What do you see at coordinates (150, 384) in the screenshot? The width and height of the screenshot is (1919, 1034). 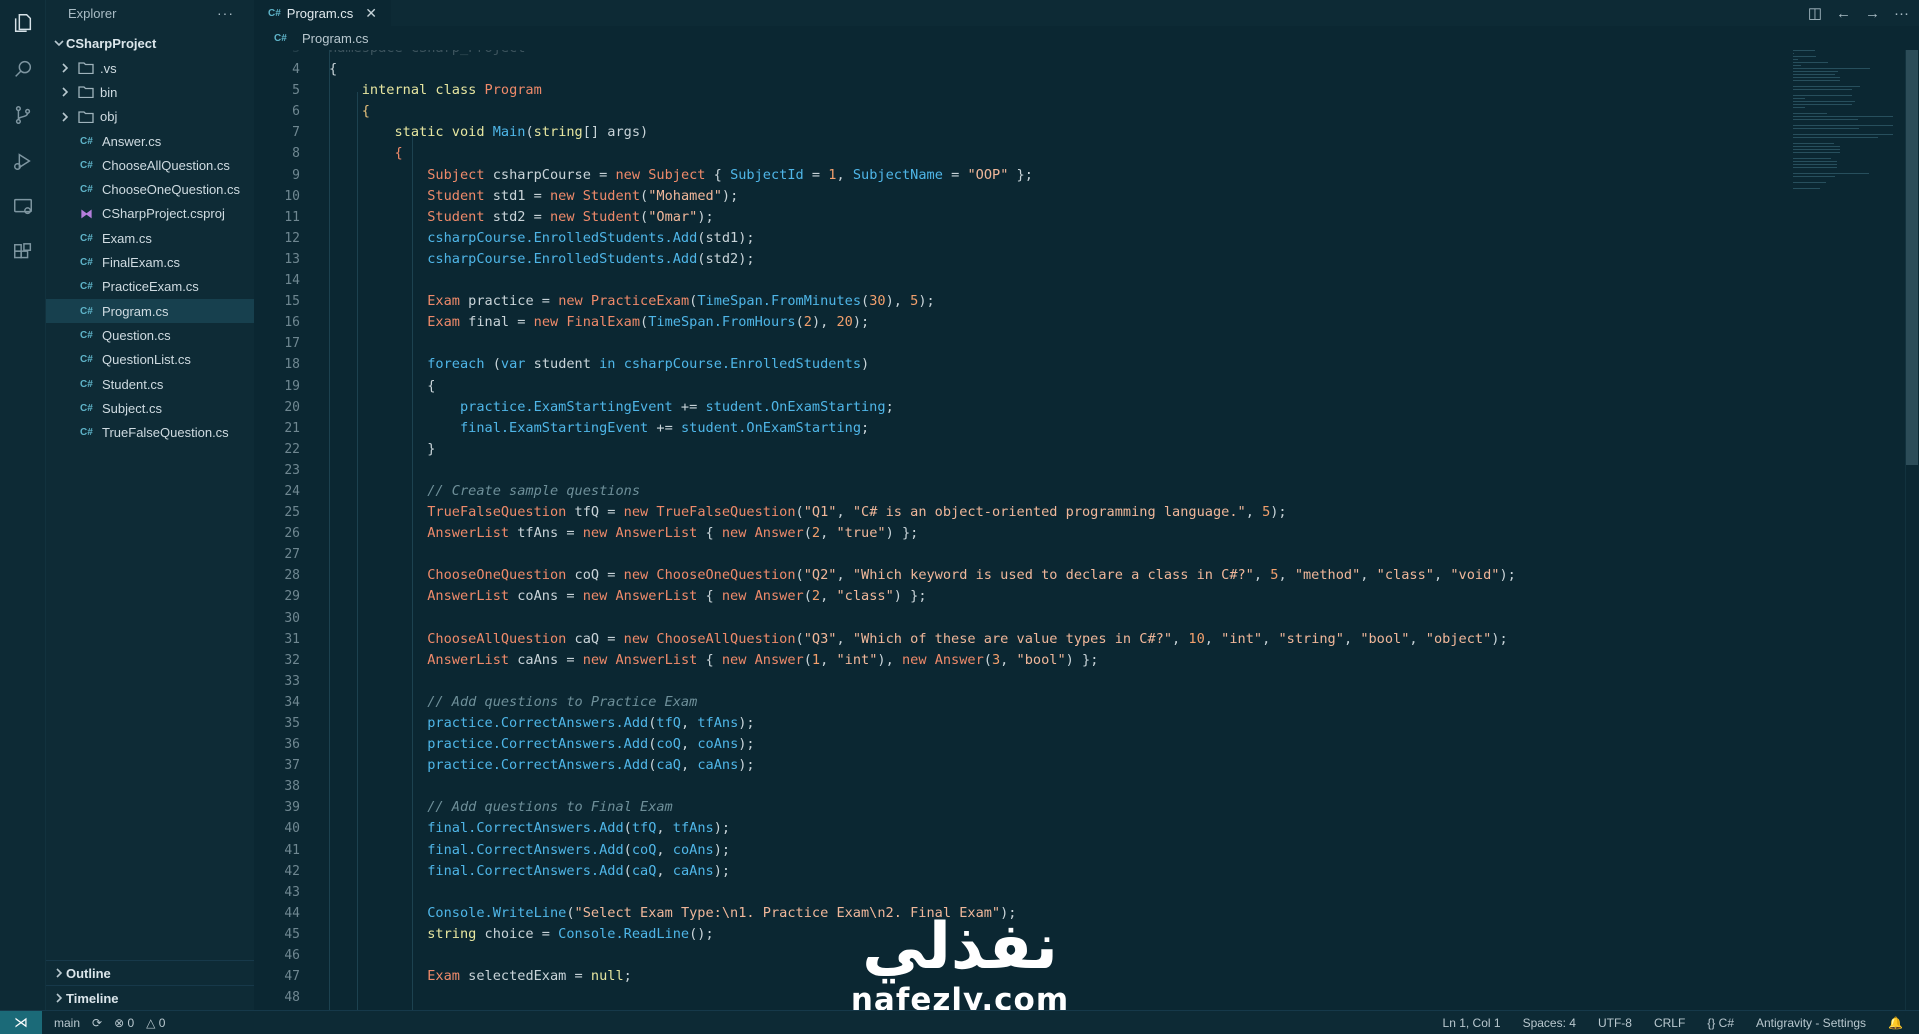 I see `file-item: C# Student.cs` at bounding box center [150, 384].